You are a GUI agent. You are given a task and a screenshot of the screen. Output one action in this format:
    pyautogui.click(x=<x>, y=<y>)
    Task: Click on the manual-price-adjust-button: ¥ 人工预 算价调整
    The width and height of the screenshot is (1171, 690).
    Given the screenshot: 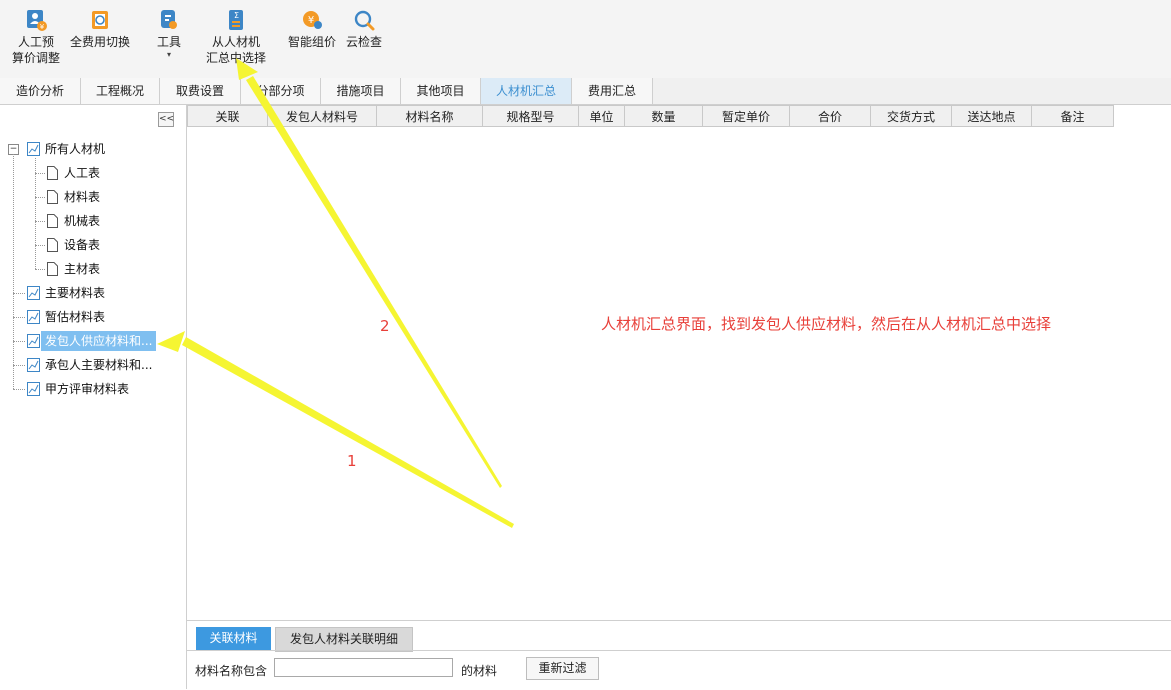 What is the action you would take?
    pyautogui.click(x=36, y=37)
    